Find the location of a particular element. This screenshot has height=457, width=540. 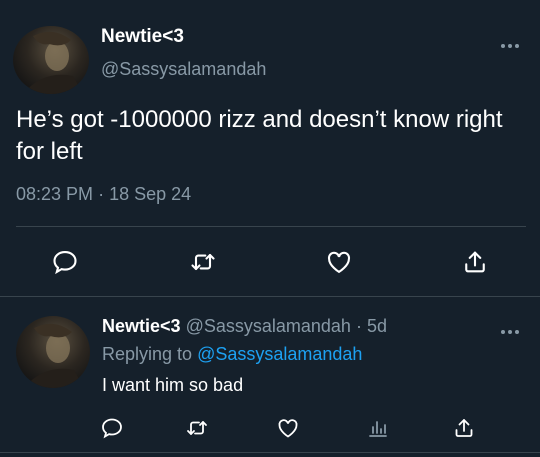

replying-prefix: Replying to is located at coordinates (147, 354).